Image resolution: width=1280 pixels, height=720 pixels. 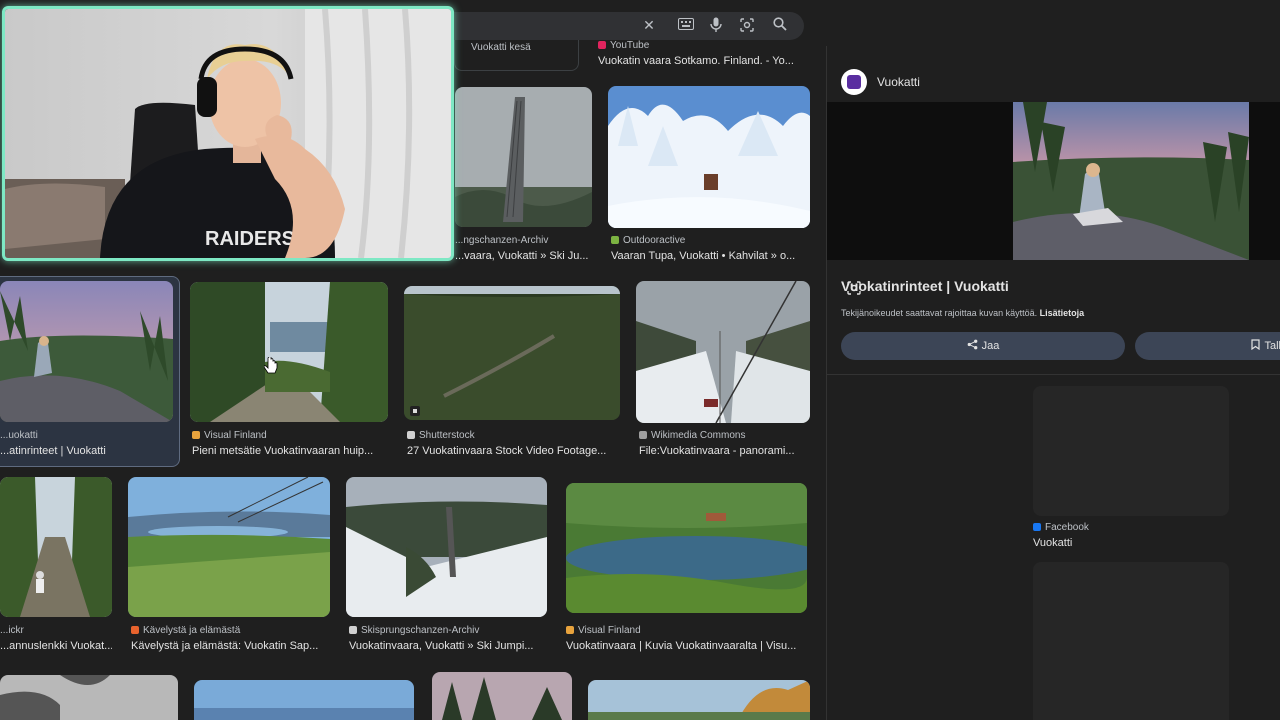 I want to click on panel-site-name: Vuokatti, so click(x=898, y=82).